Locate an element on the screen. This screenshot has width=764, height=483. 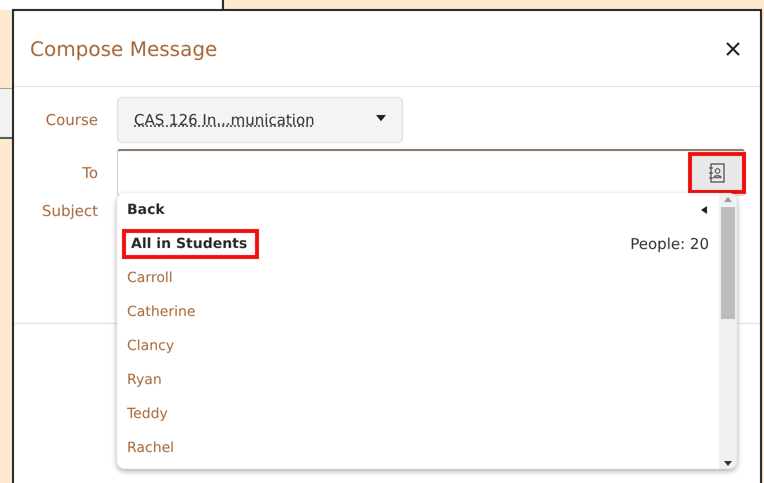
recipient-item: Clancy is located at coordinates (150, 346).